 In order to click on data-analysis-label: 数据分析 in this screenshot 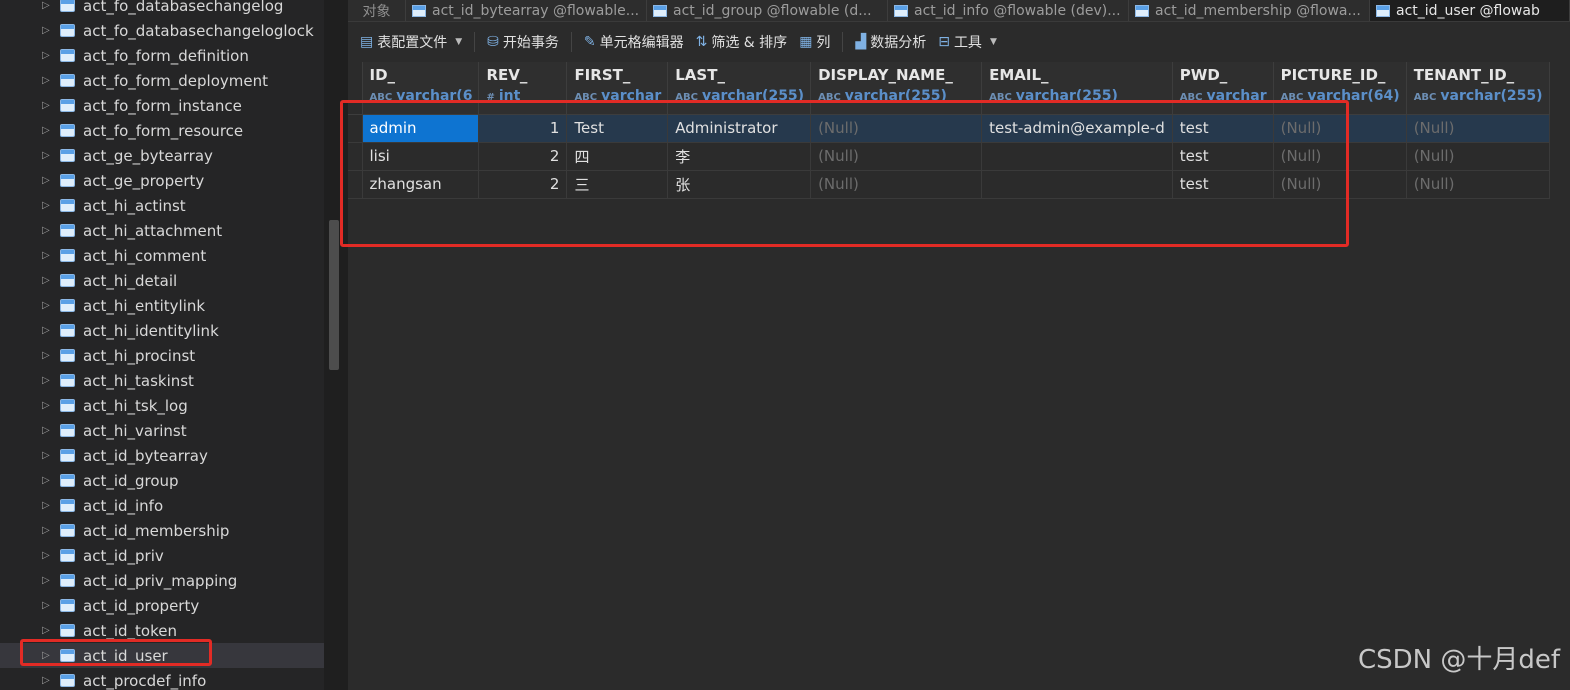, I will do `click(898, 43)`.